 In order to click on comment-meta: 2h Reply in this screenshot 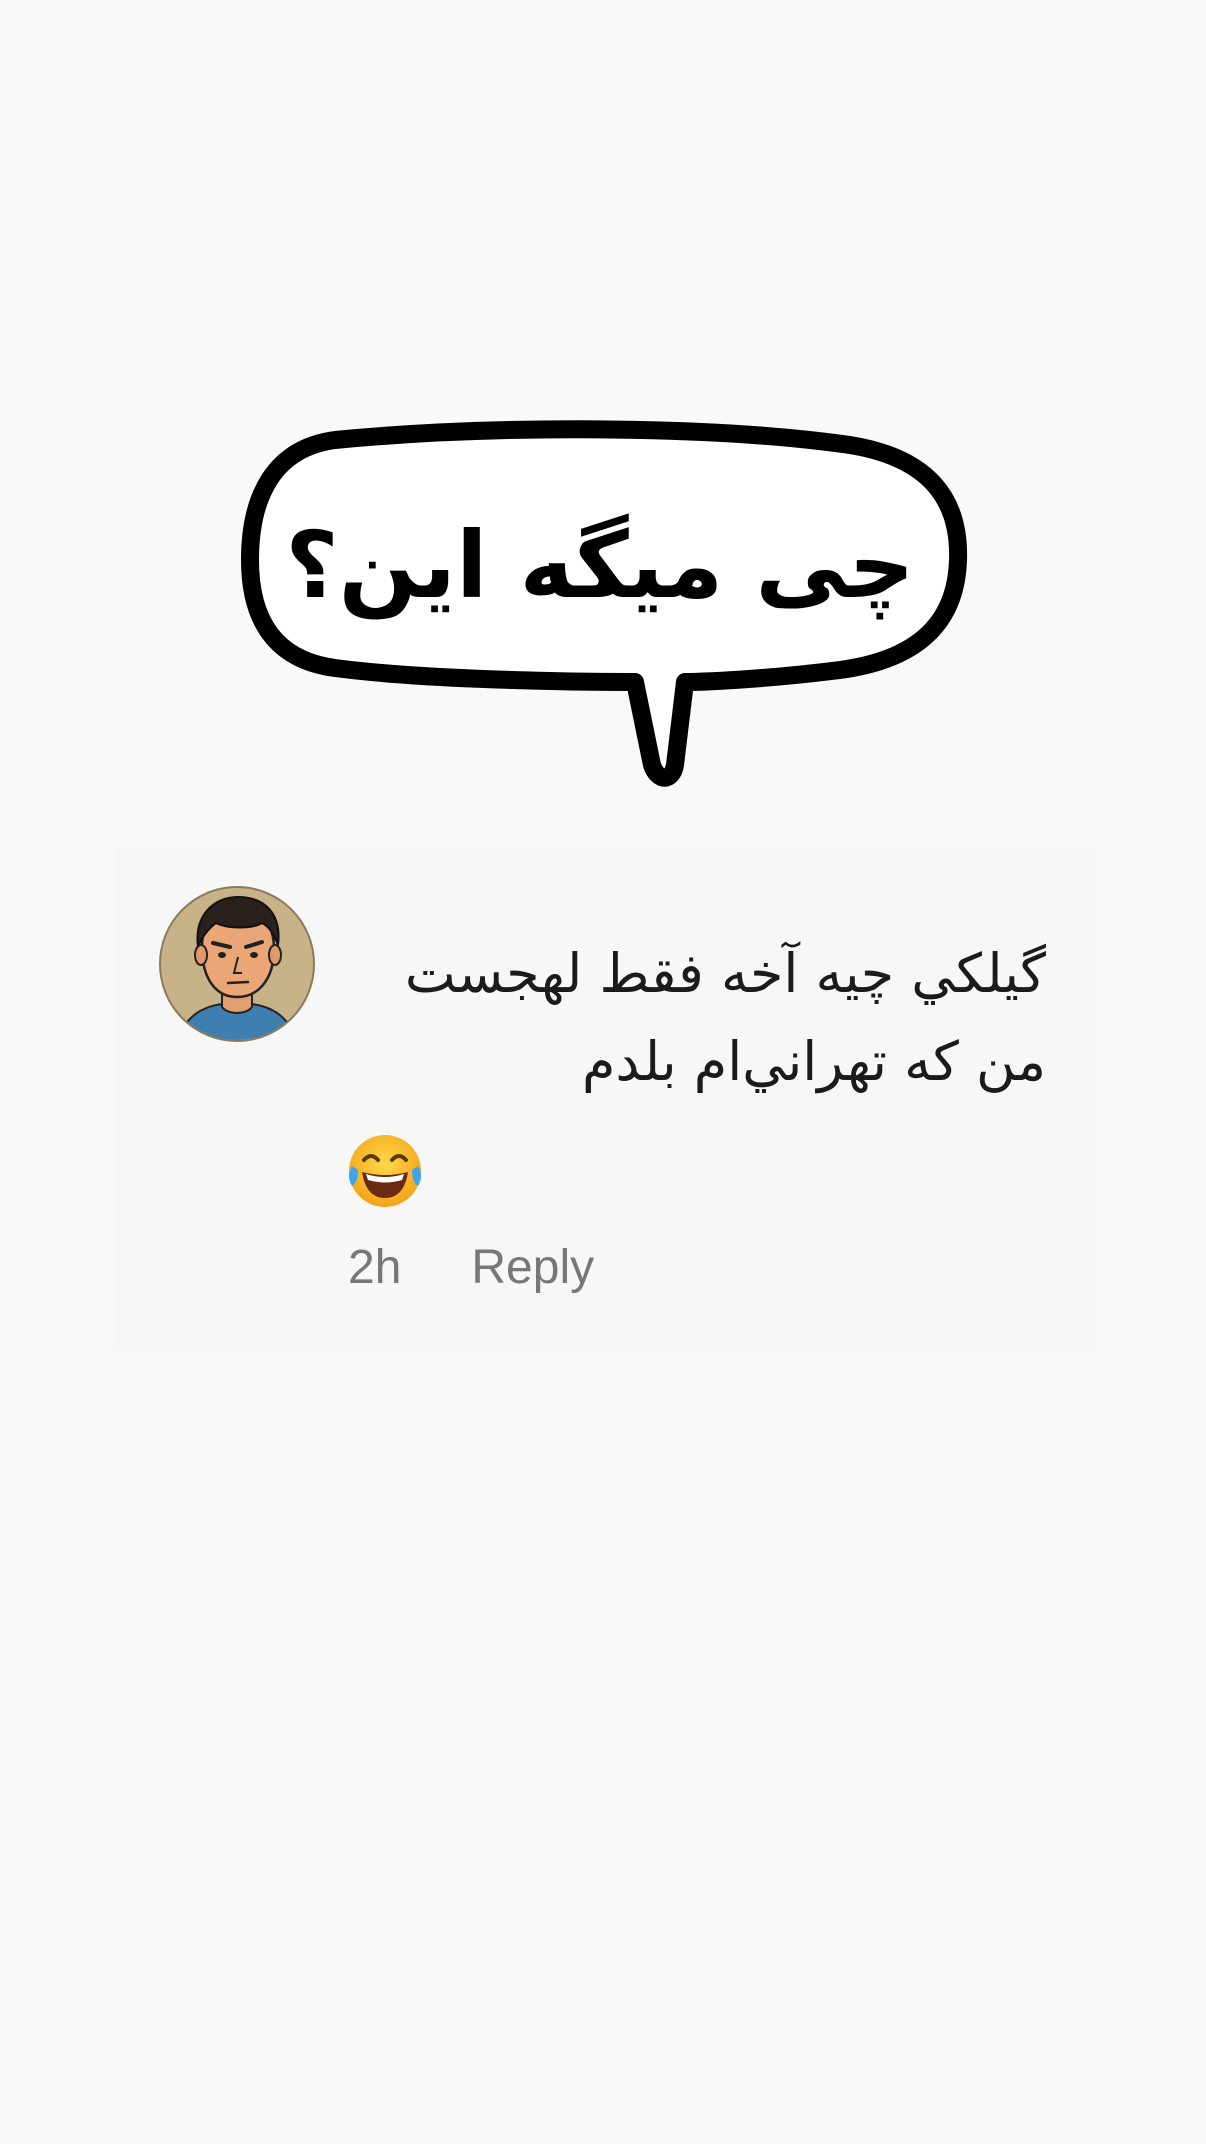, I will do `click(471, 1267)`.